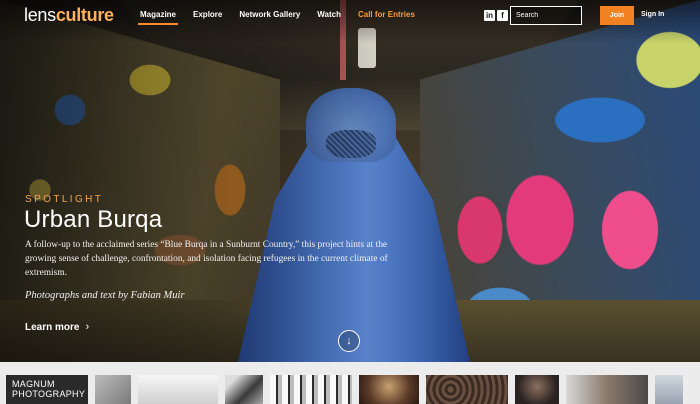  I want to click on logo-light-text: lens, so click(40, 15).